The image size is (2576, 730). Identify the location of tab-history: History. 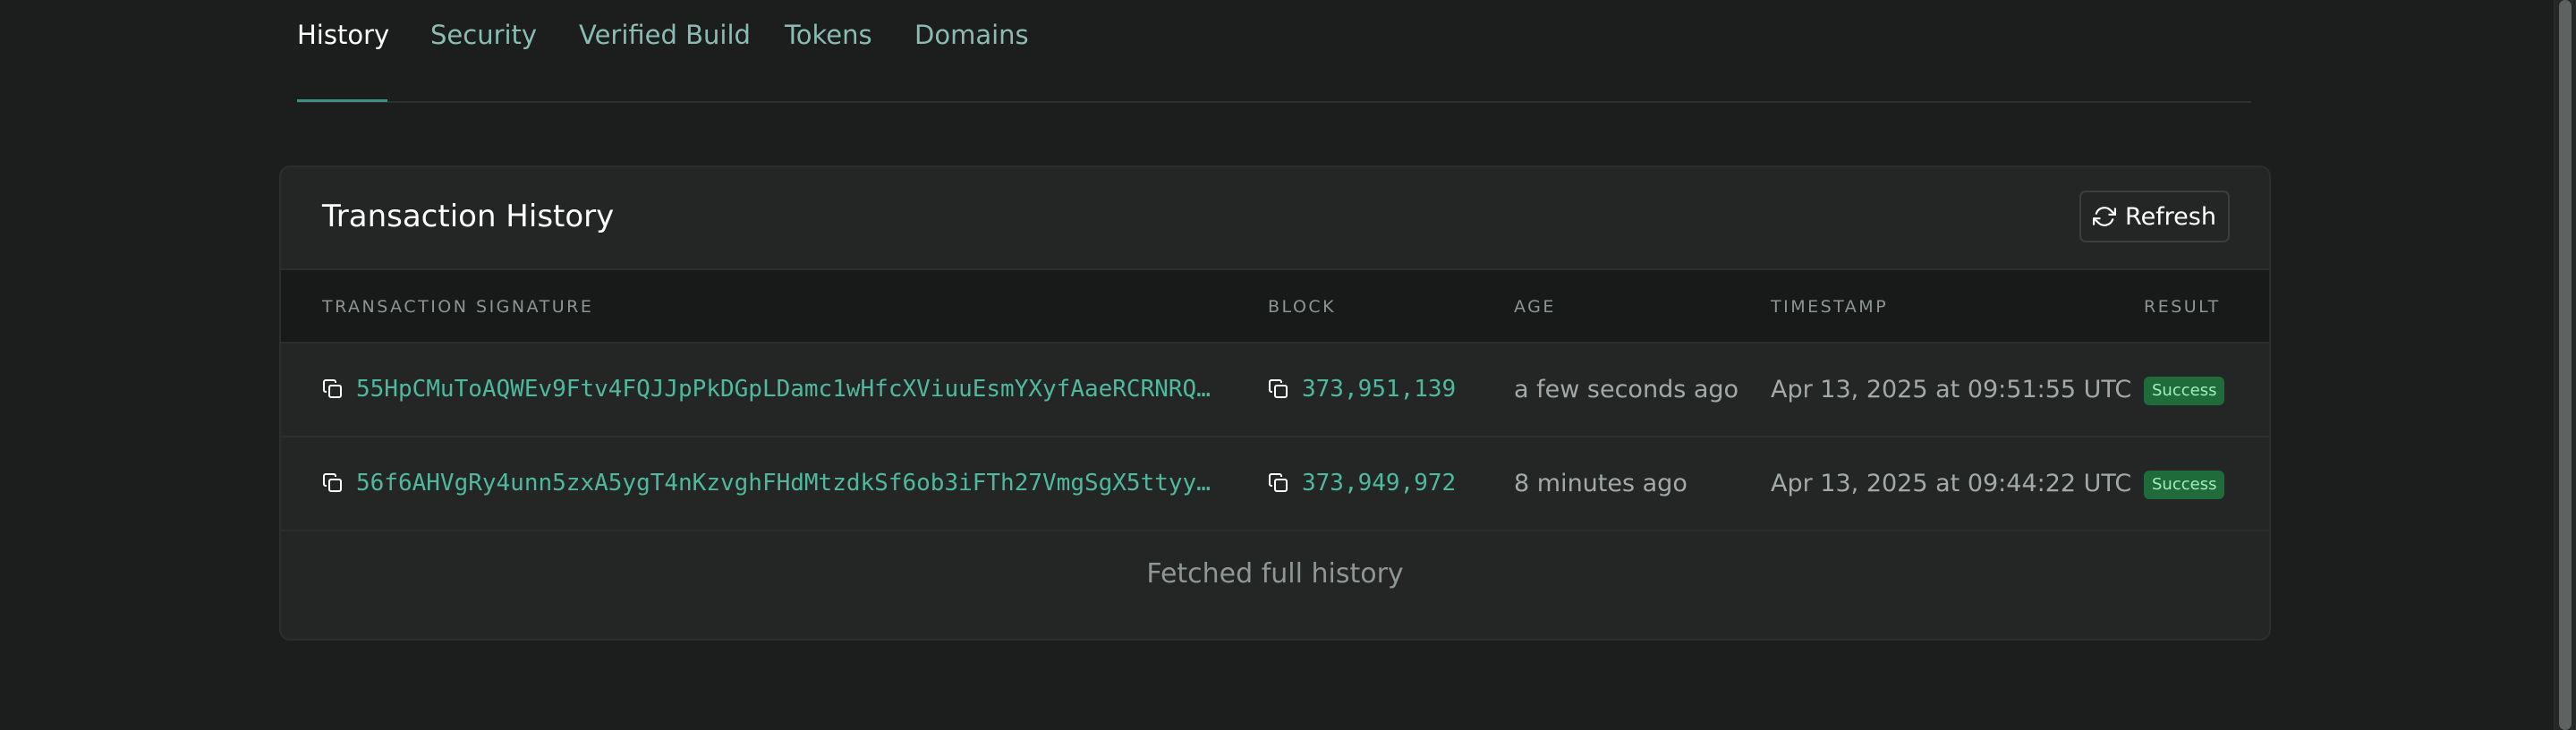
(343, 35).